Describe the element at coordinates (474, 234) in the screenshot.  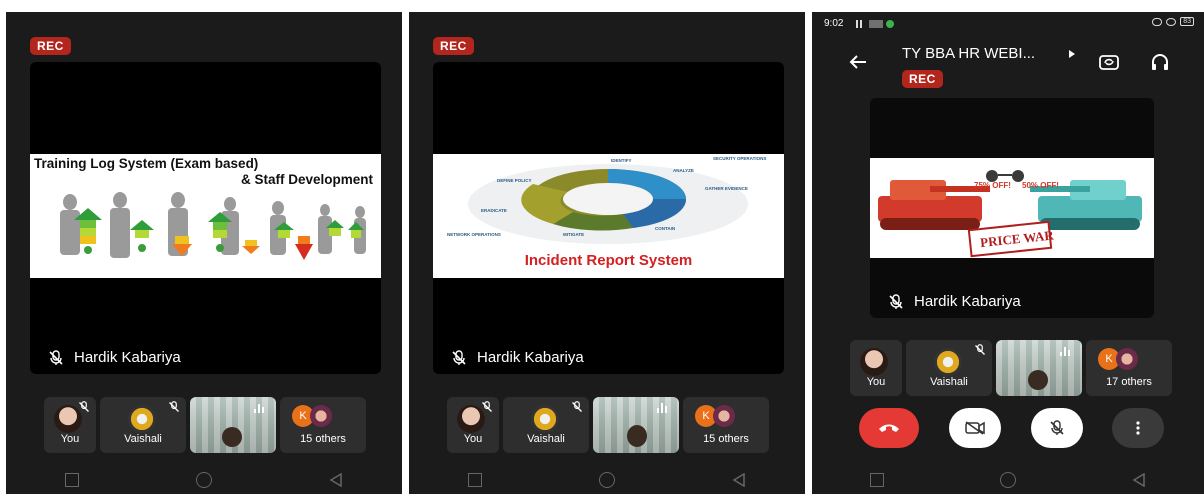
I see `wheel-label: NETWORK OPERATIONS` at that location.